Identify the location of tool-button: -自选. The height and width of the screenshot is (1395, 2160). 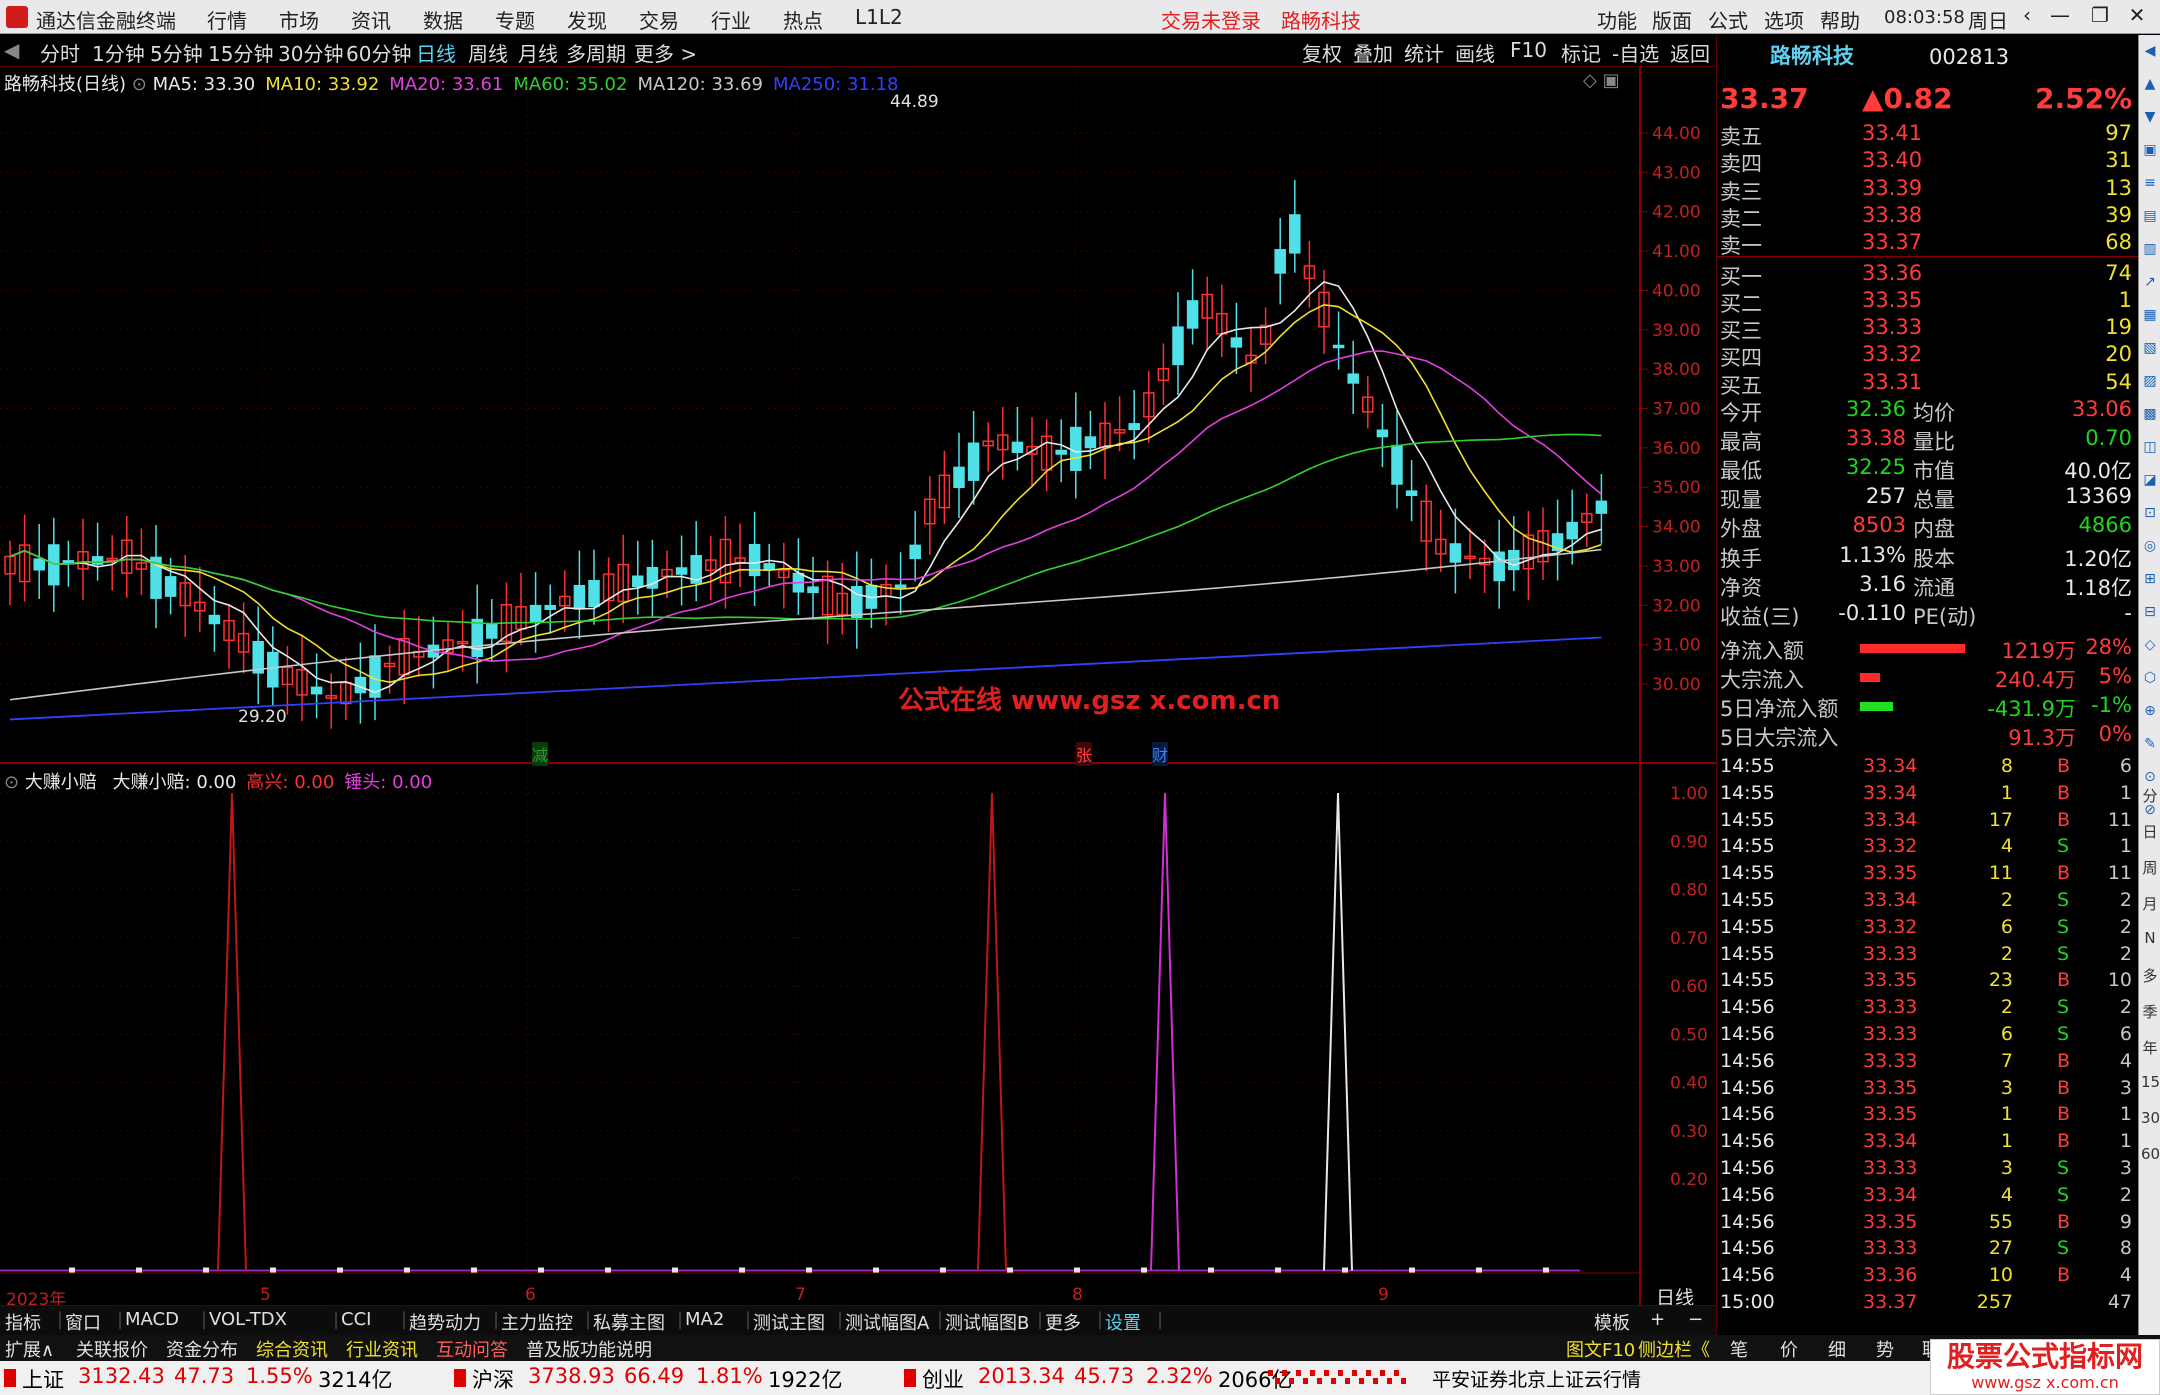
(1635, 52).